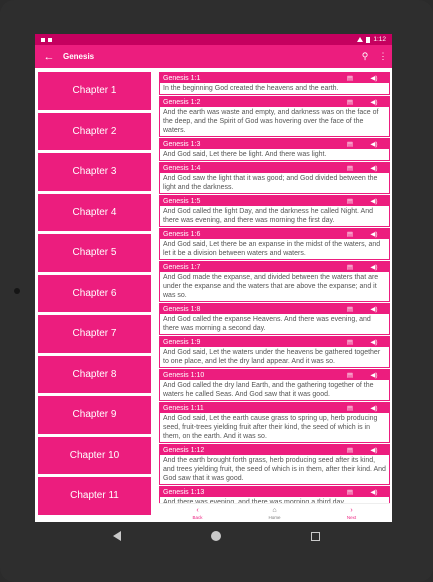 The height and width of the screenshot is (582, 433). I want to click on verse-header: Genesis 1:10 ▤ ◀), so click(274, 375).